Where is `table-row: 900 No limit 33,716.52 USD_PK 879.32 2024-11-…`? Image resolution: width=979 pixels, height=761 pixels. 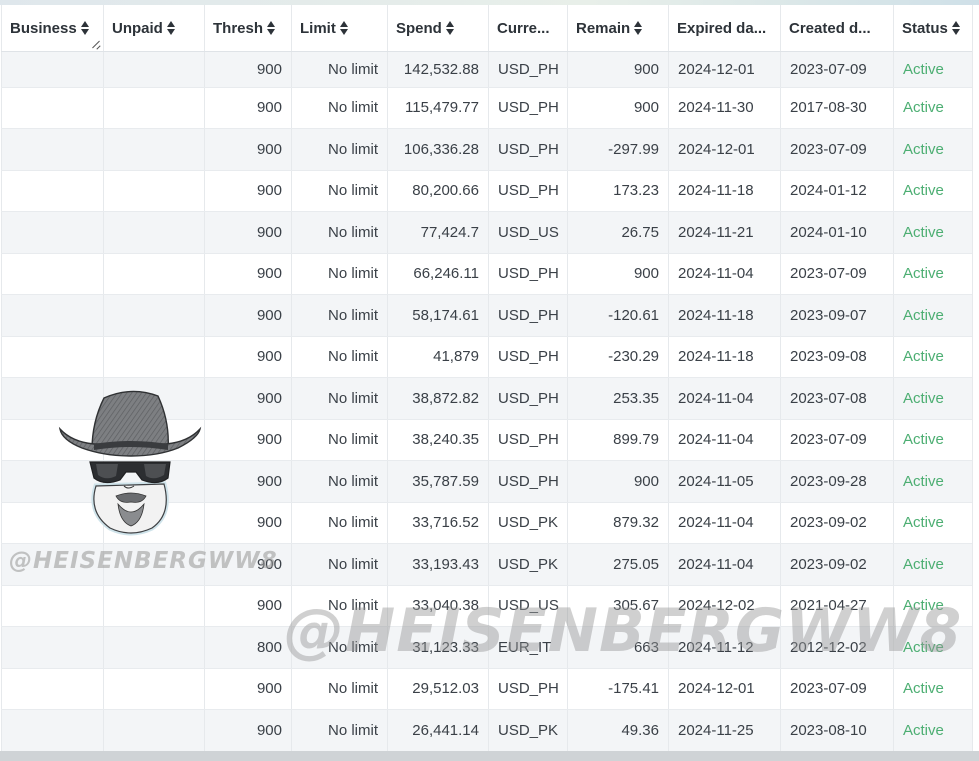 table-row: 900 No limit 33,716.52 USD_PK 879.32 2024-11-… is located at coordinates (488, 523).